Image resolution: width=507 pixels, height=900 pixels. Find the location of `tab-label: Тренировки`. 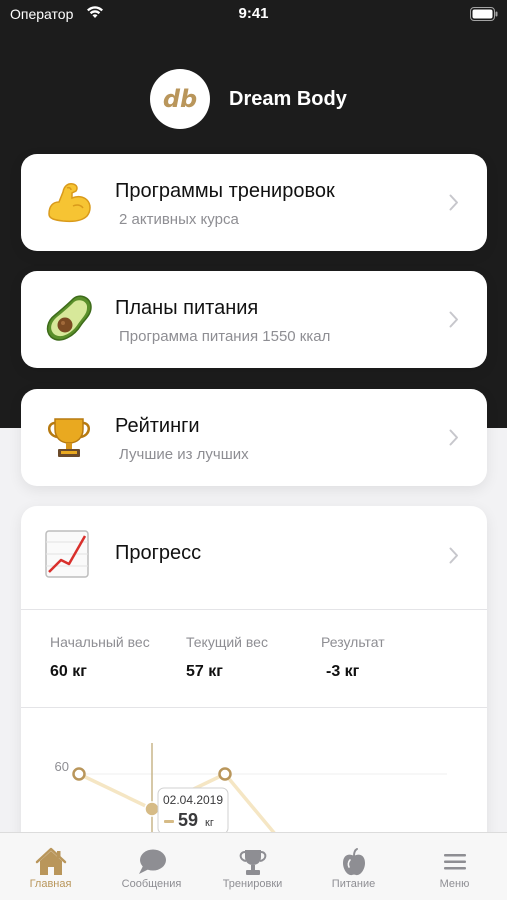

tab-label: Тренировки is located at coordinates (252, 884).